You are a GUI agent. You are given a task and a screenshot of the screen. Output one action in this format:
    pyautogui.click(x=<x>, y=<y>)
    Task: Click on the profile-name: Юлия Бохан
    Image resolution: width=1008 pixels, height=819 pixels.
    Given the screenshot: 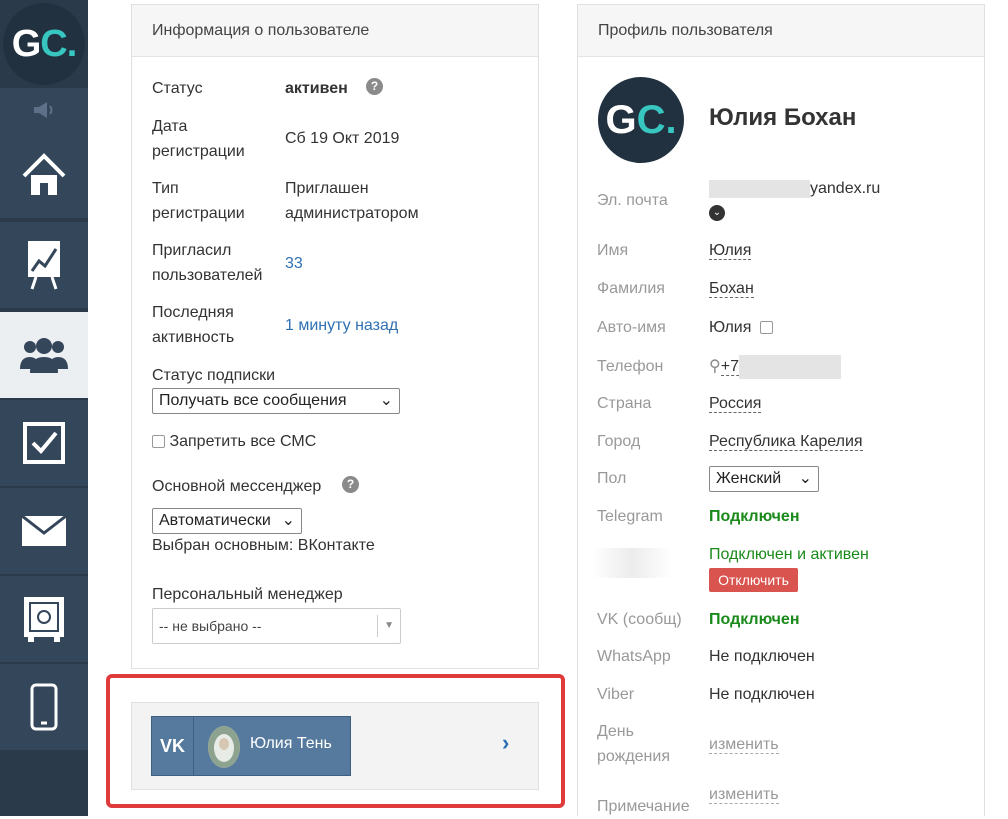 What is the action you would take?
    pyautogui.click(x=783, y=117)
    